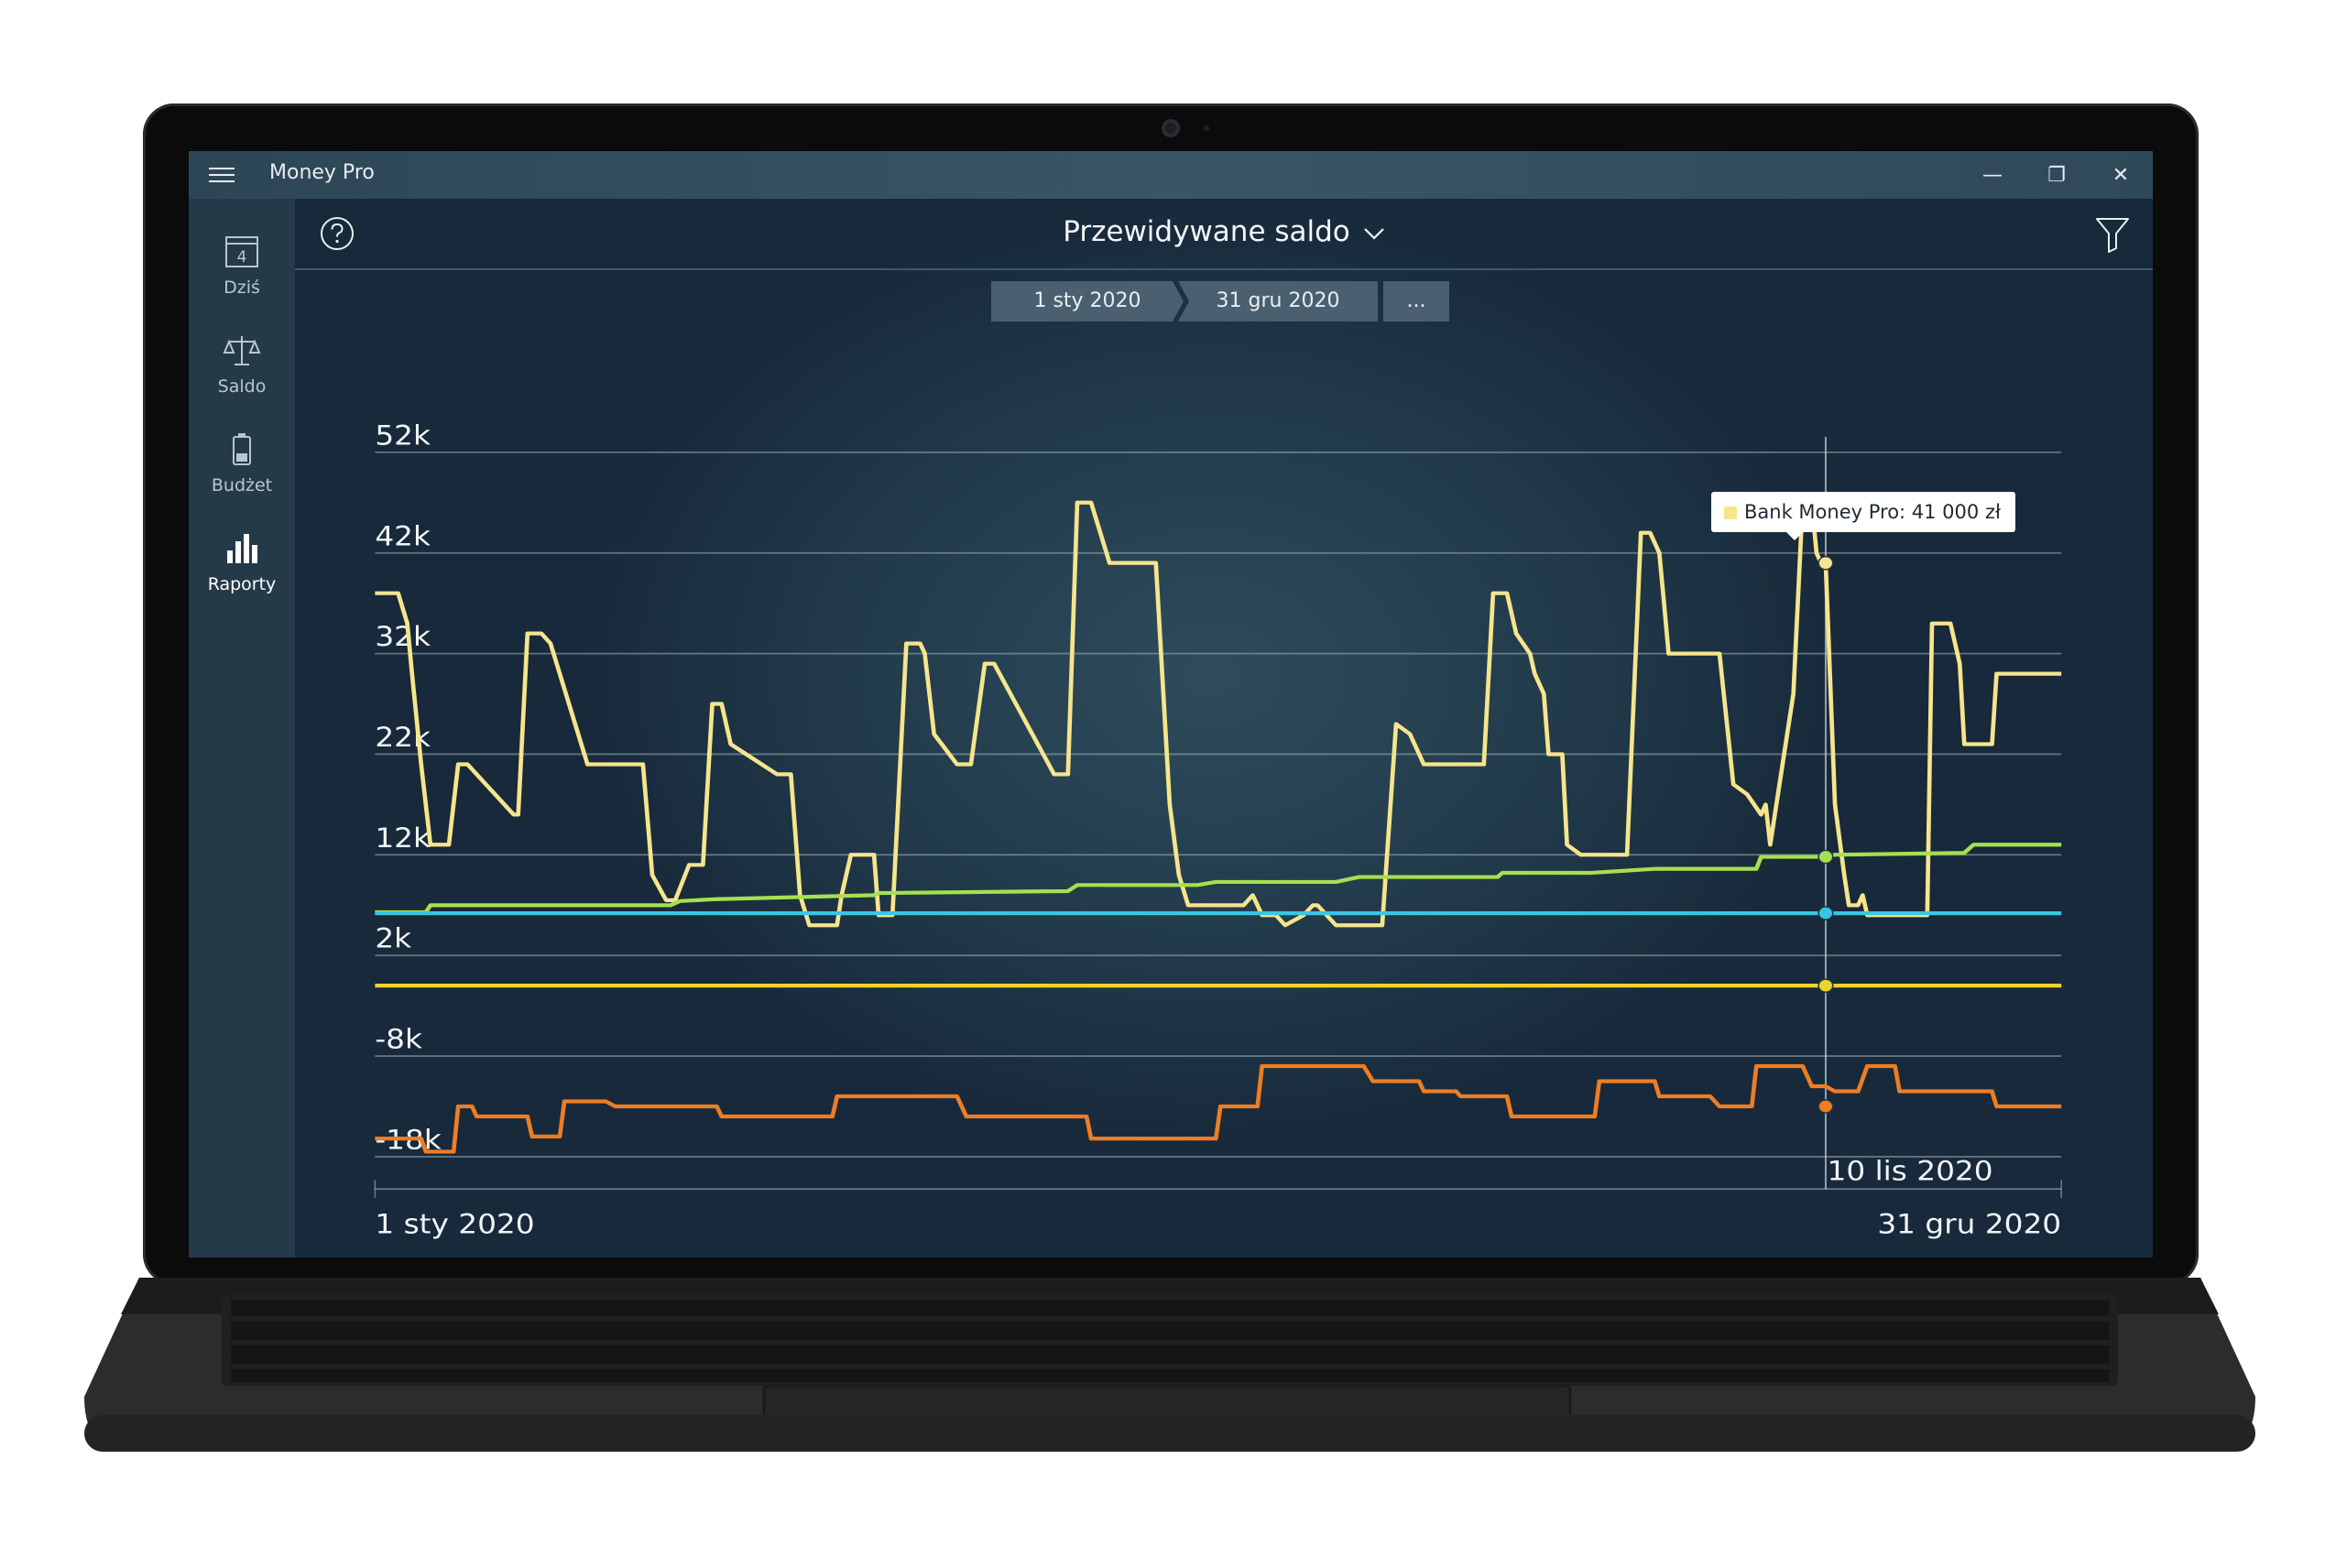 The image size is (2336, 1568). What do you see at coordinates (242, 257) in the screenshot?
I see `calendar-day-number: 4` at bounding box center [242, 257].